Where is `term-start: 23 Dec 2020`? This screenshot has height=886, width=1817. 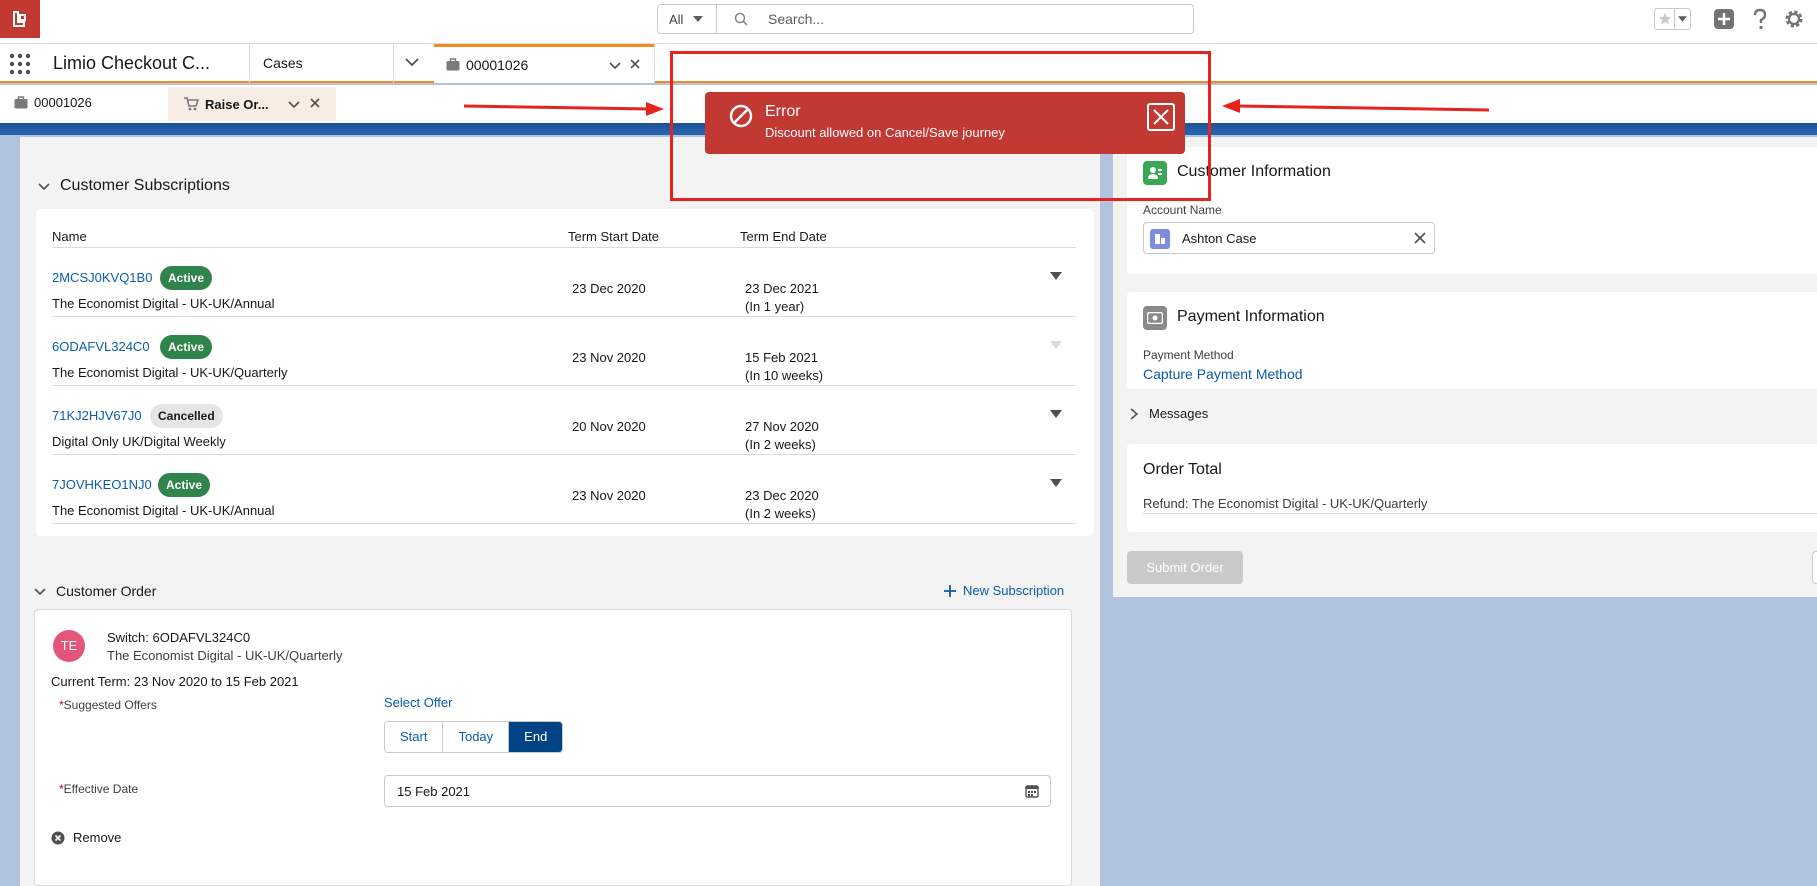 term-start: 23 Dec 2020 is located at coordinates (609, 288).